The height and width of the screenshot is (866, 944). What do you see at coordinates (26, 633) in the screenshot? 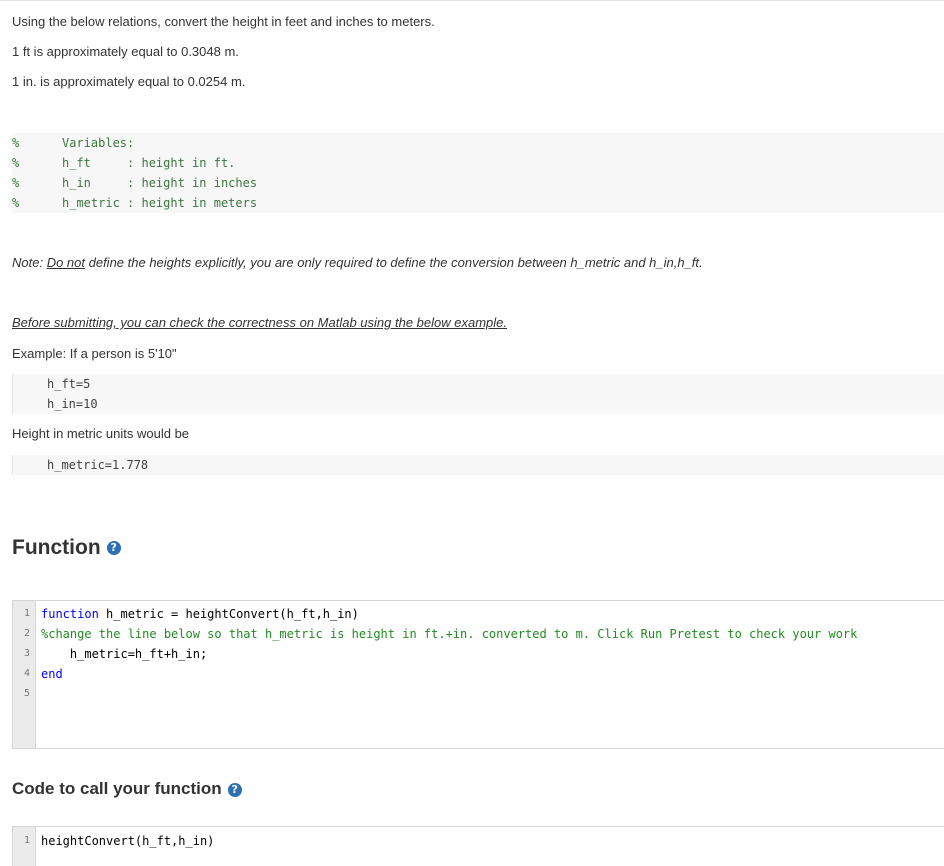
I see `line-number: 2` at bounding box center [26, 633].